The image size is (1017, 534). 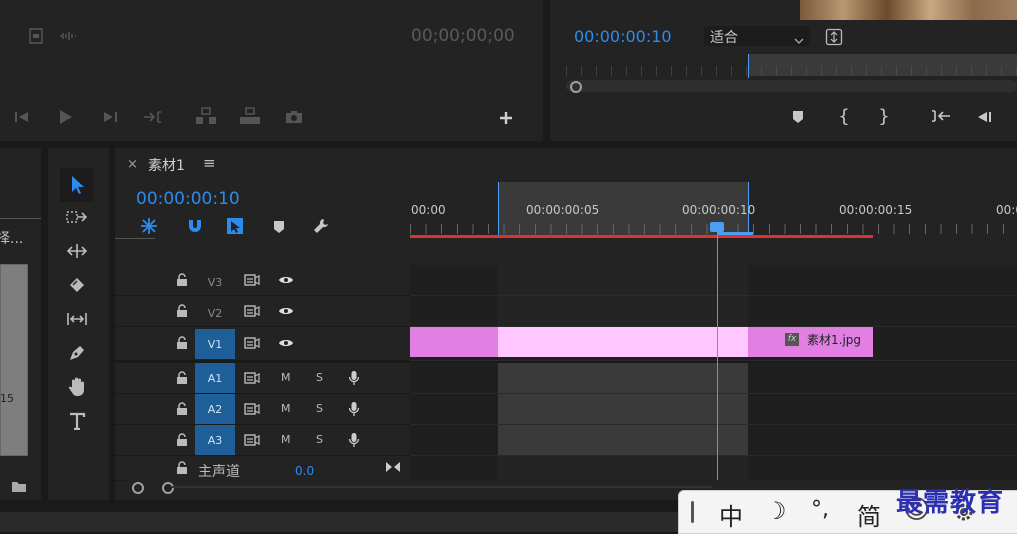 What do you see at coordinates (166, 165) in the screenshot?
I see `sequence-tab-title: 素材1` at bounding box center [166, 165].